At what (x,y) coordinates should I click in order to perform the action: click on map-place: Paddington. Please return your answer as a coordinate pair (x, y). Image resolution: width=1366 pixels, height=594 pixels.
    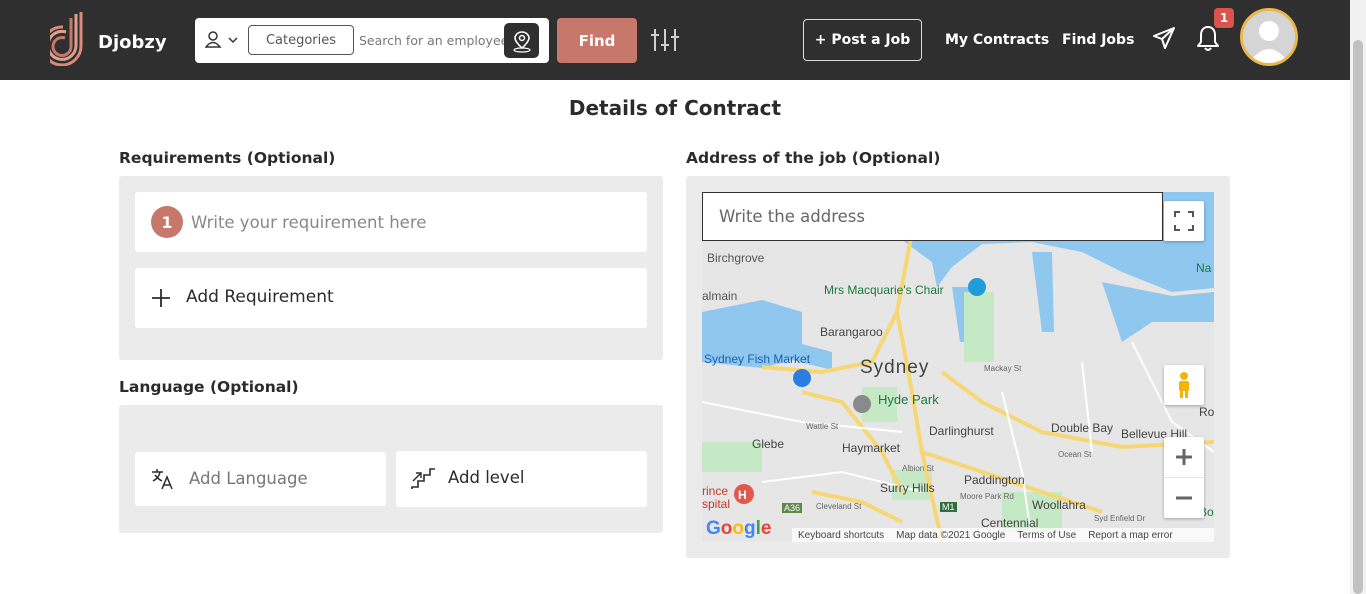
    Looking at the image, I should click on (994, 480).